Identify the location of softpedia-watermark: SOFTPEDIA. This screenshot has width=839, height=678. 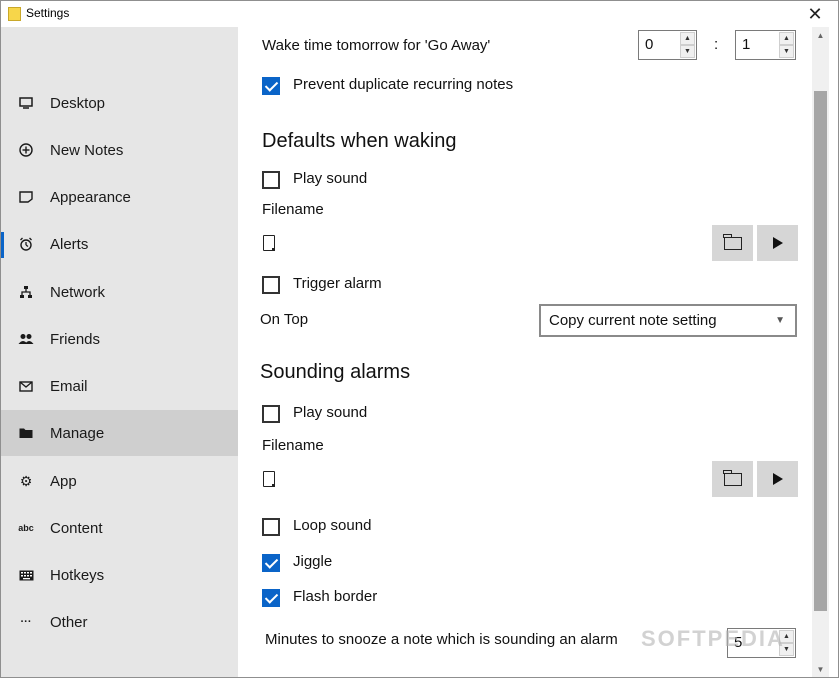
(713, 638).